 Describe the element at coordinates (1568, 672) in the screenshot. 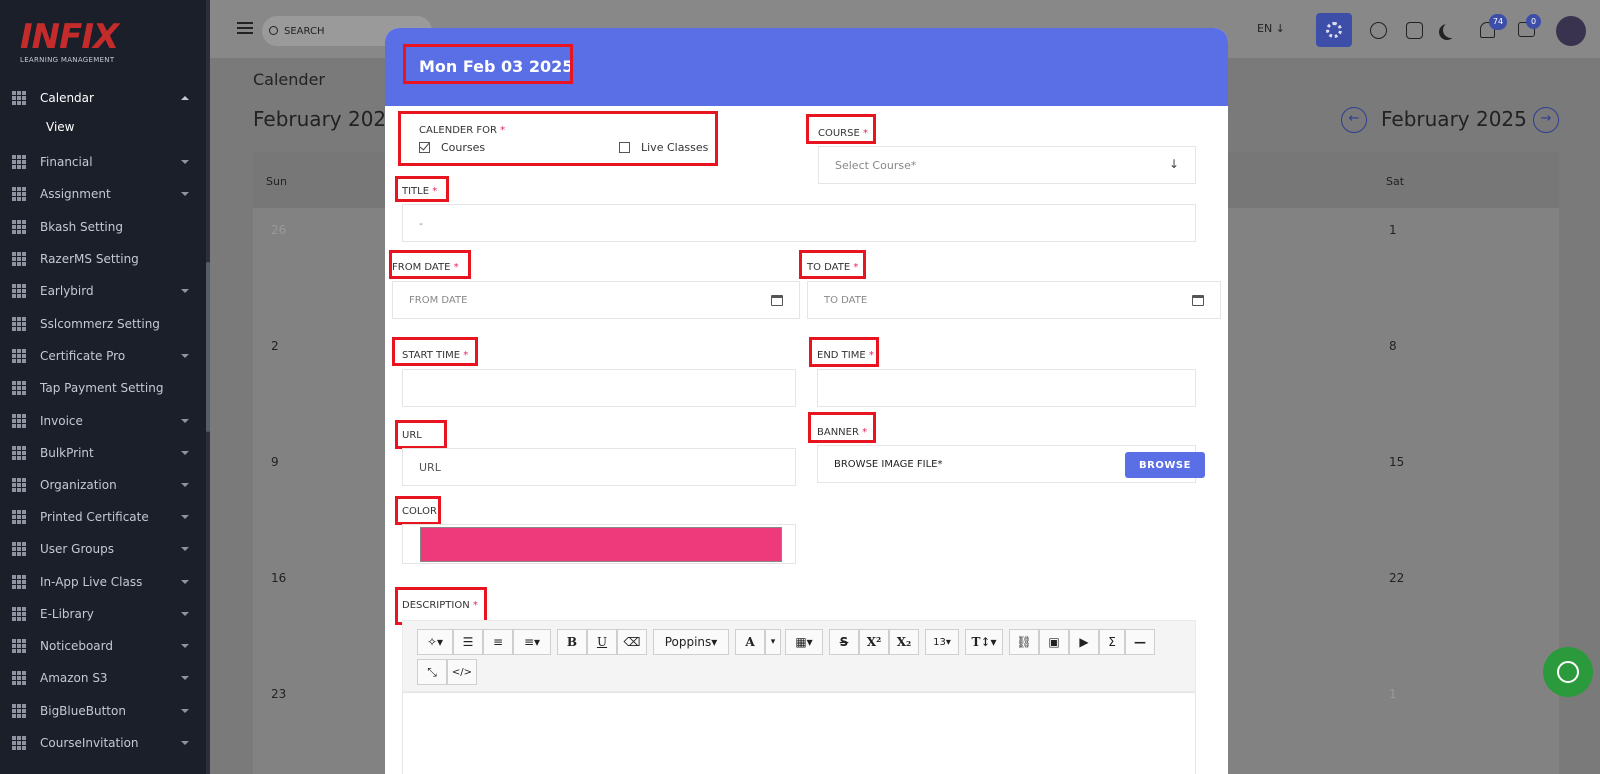

I see `whatsapp-button` at that location.